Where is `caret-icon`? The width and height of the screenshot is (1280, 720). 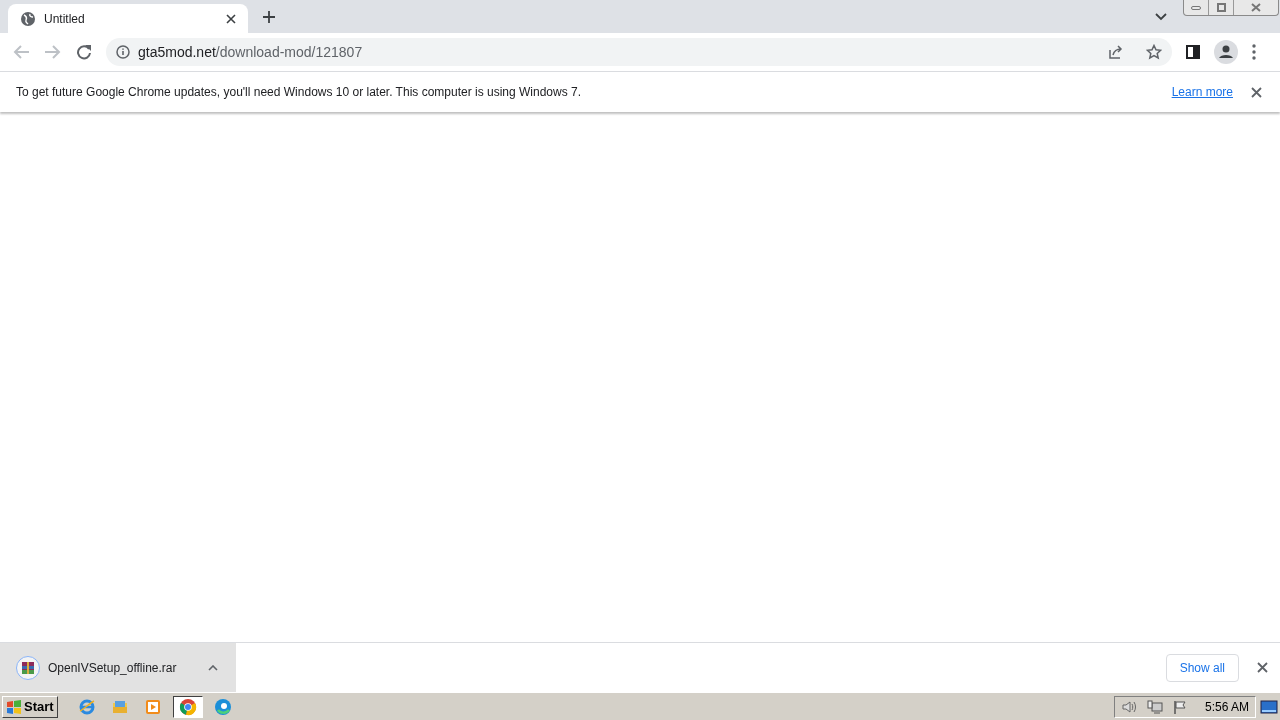 caret-icon is located at coordinates (213, 667).